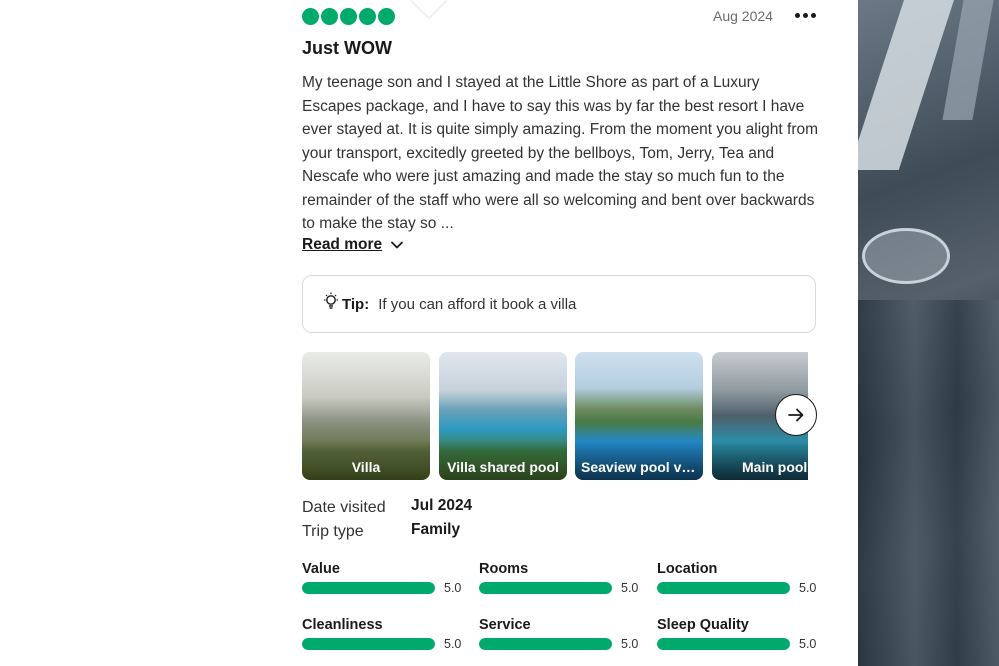 Image resolution: width=999 pixels, height=666 pixels. Describe the element at coordinates (504, 569) in the screenshot. I see `rating-name: Rooms` at that location.